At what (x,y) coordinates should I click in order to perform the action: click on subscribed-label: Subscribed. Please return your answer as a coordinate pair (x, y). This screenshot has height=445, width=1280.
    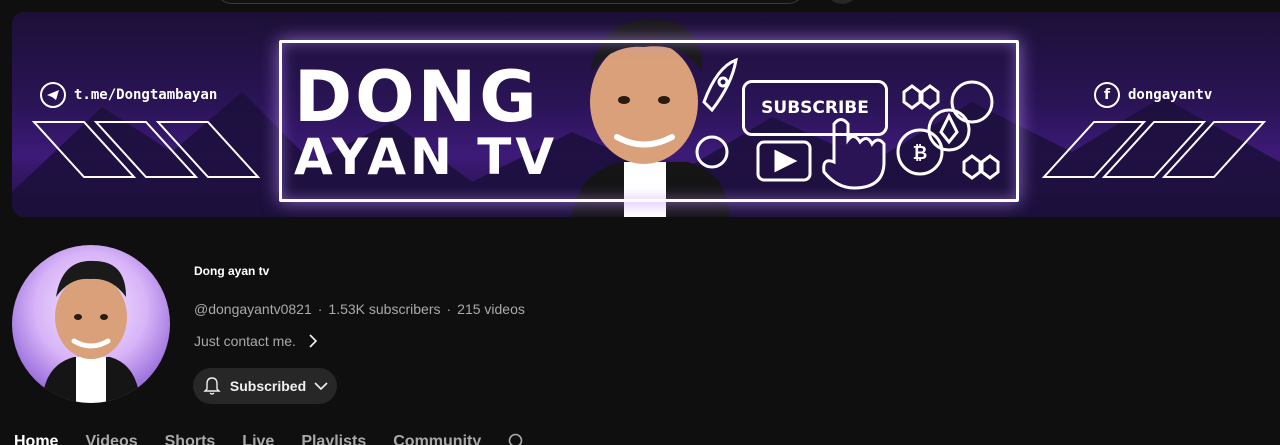
    Looking at the image, I should click on (268, 386).